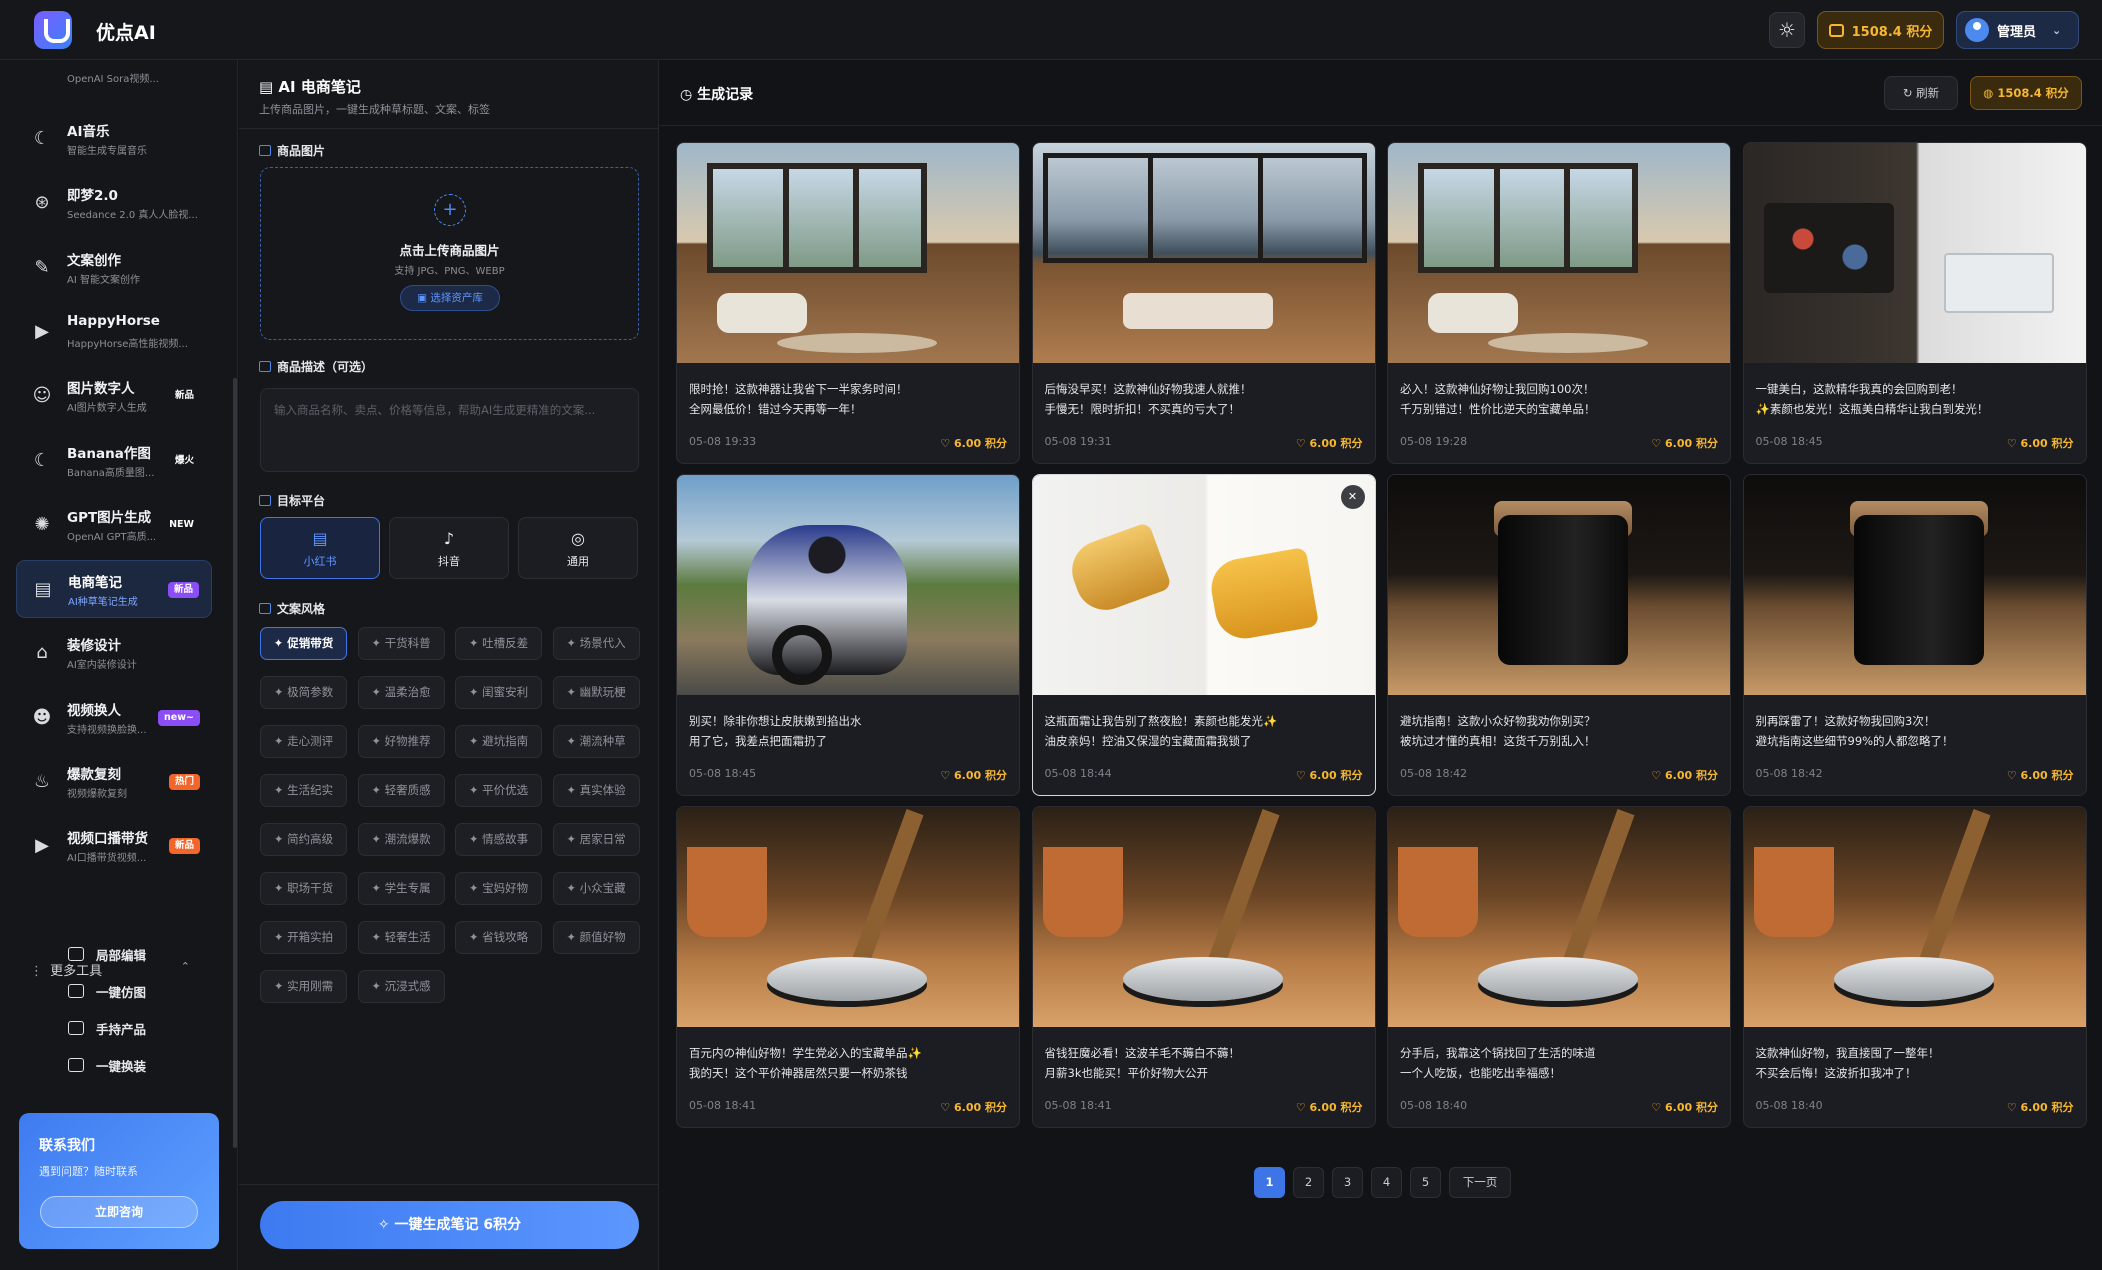  Describe the element at coordinates (303, 839) in the screenshot. I see `style-tag: ✦ 简约高级` at that location.